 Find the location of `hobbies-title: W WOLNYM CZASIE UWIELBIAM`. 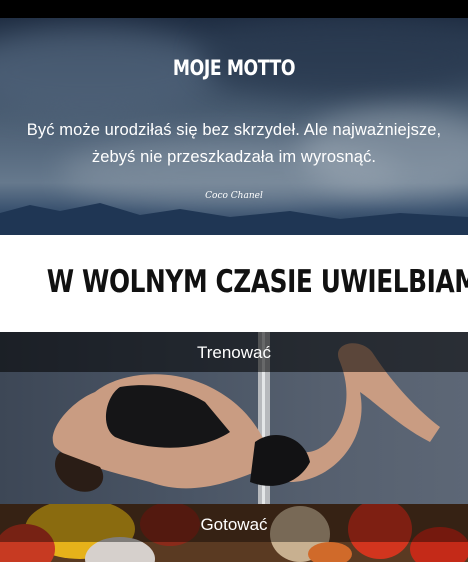

hobbies-title: W WOLNYM CZASIE UWIELBIAM is located at coordinates (257, 282).